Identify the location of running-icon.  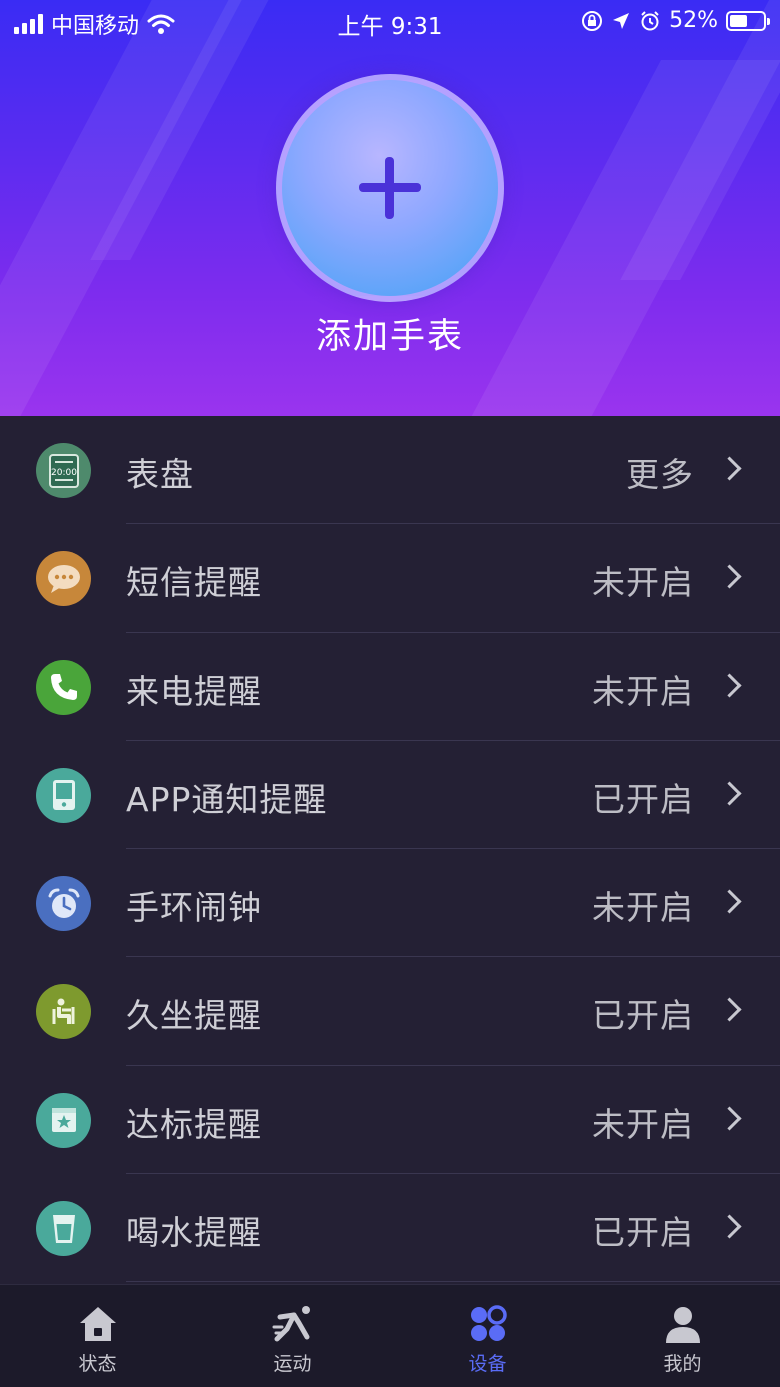
(291, 1324).